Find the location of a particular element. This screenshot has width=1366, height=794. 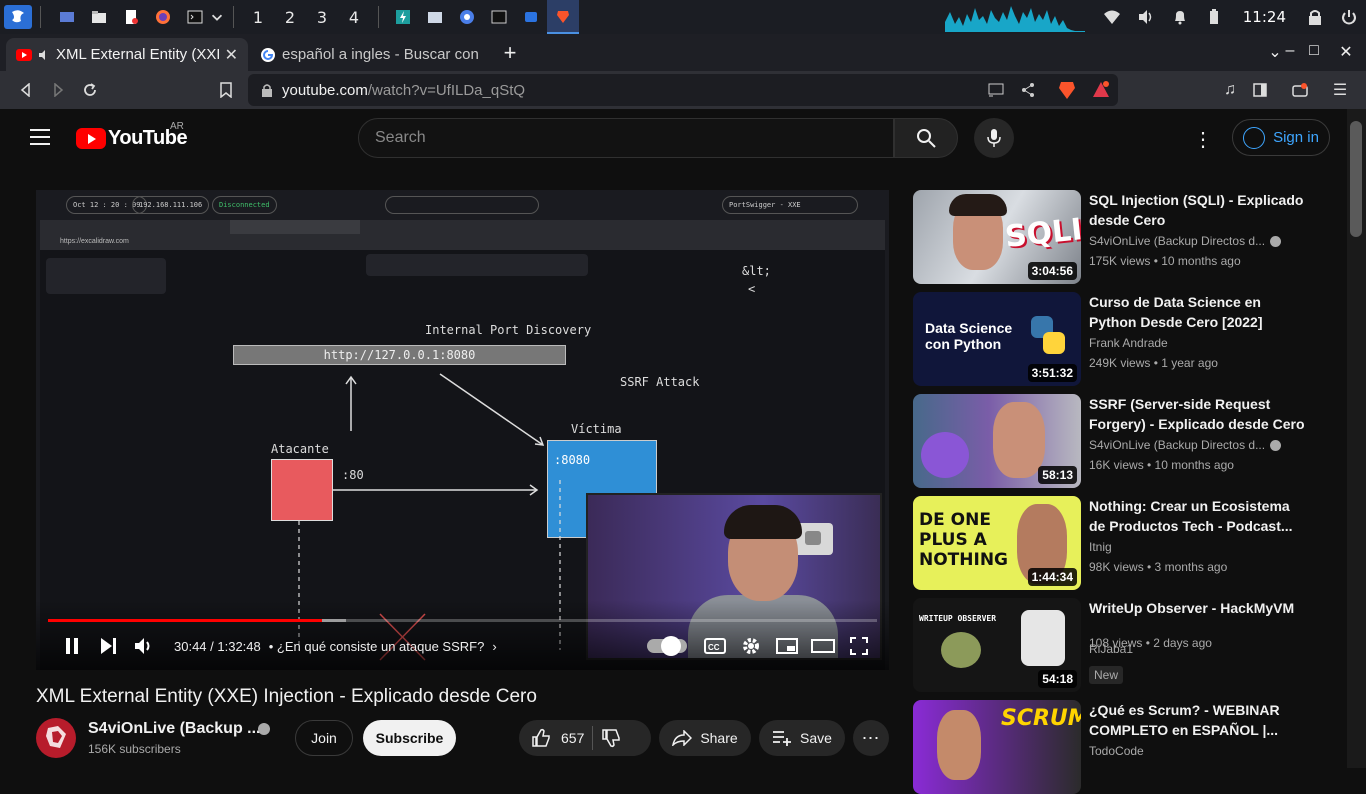

desktop-icon is located at coordinates (67, 17).